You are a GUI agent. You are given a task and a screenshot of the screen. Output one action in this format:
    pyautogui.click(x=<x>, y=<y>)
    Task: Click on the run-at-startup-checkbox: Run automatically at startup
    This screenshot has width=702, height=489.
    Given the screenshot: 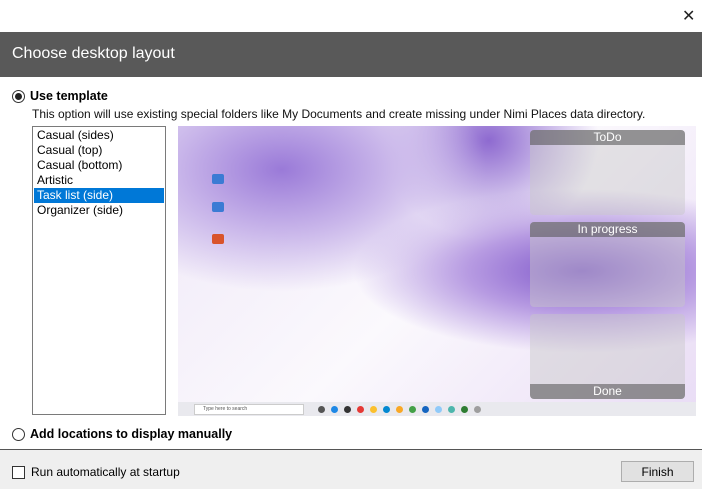 What is the action you would take?
    pyautogui.click(x=96, y=472)
    